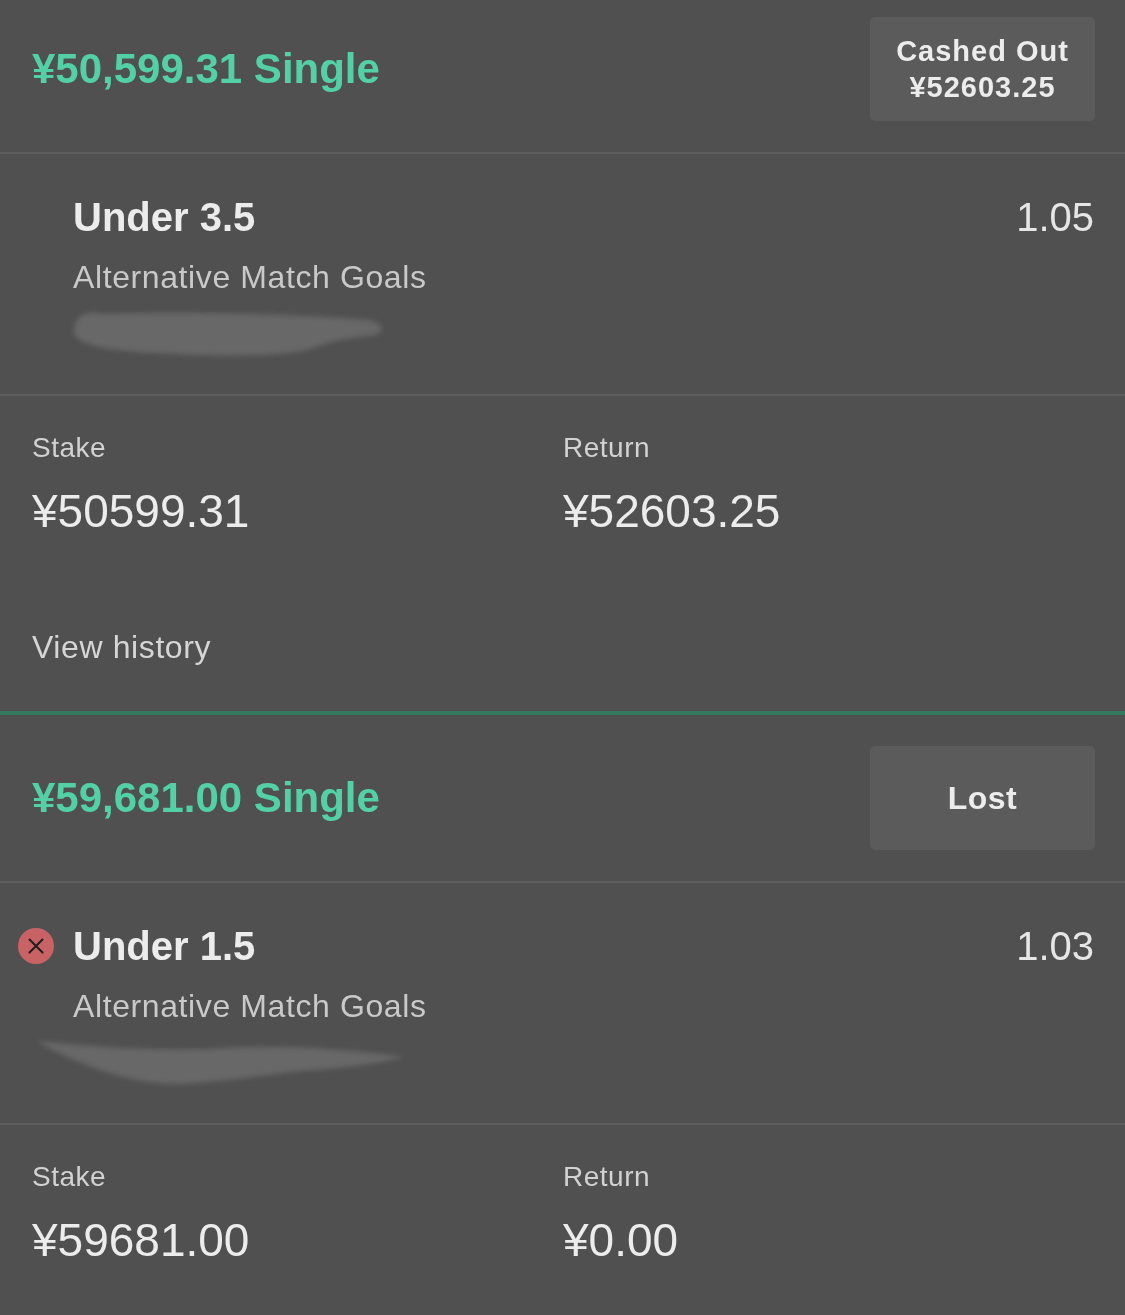  Describe the element at coordinates (1055, 217) in the screenshot. I see `selection-odds: 1.05` at that location.